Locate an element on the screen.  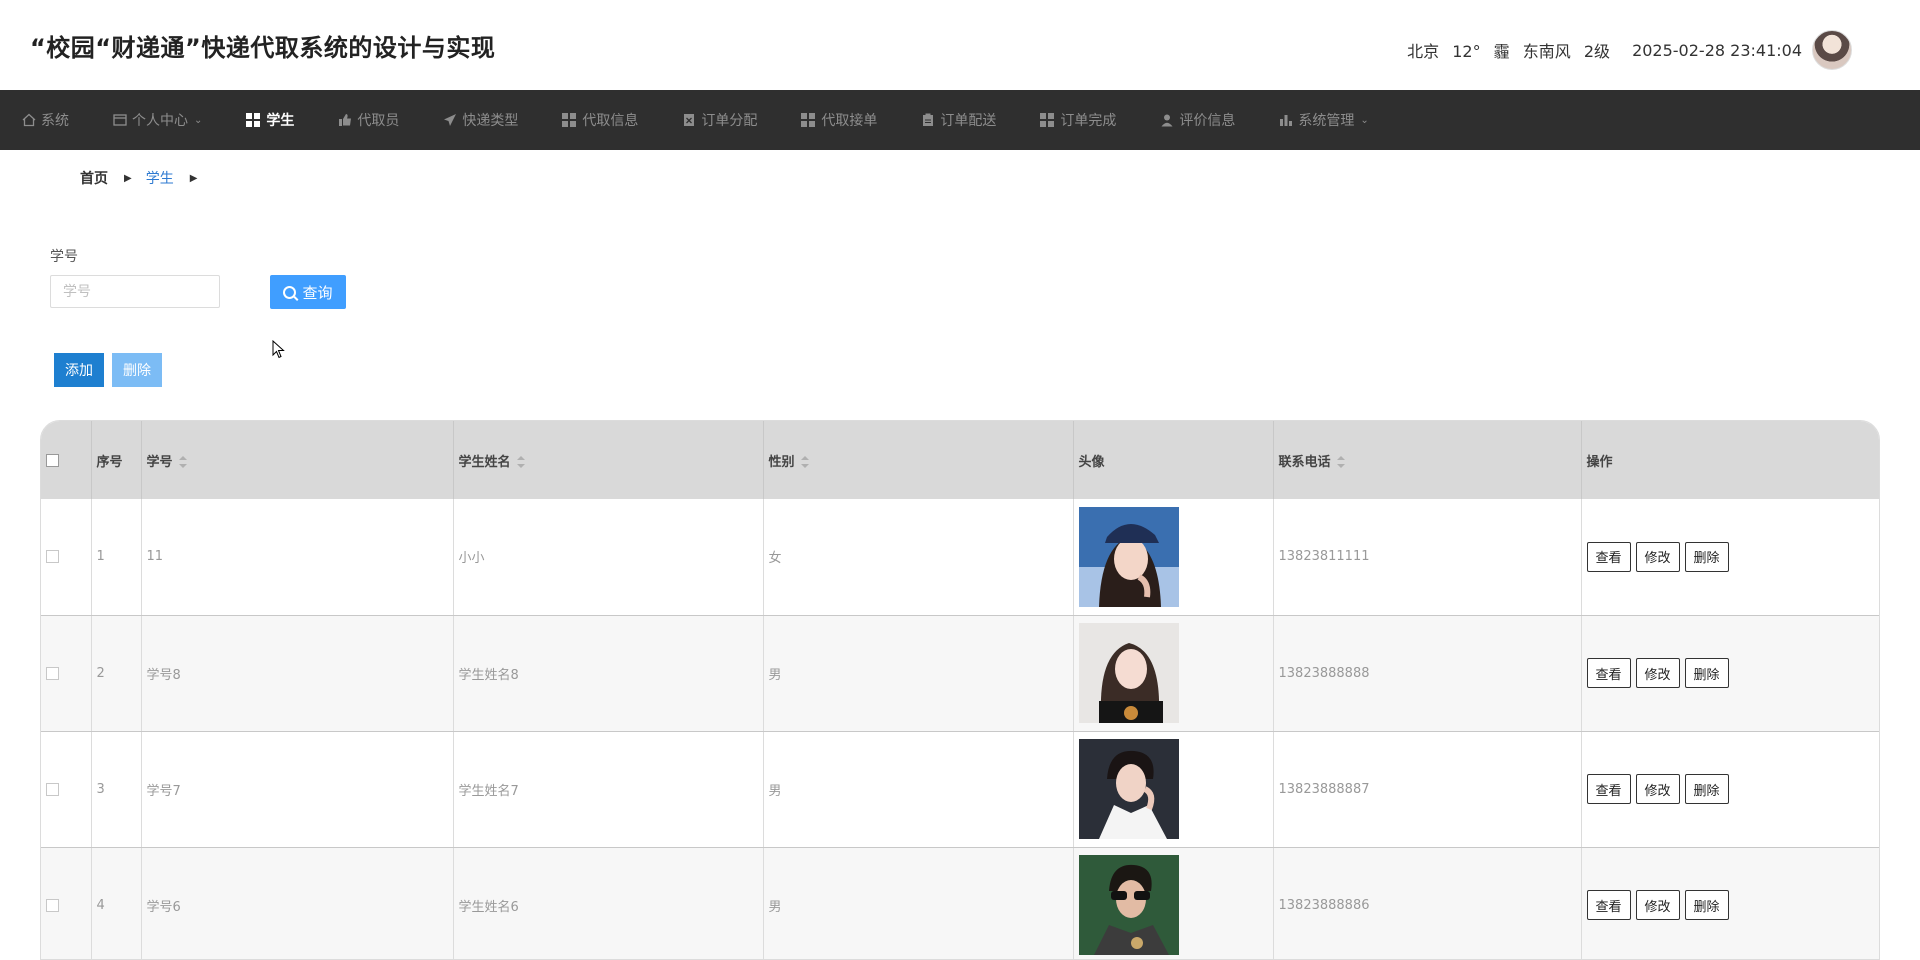
clipboard-icon is located at coordinates (928, 120).